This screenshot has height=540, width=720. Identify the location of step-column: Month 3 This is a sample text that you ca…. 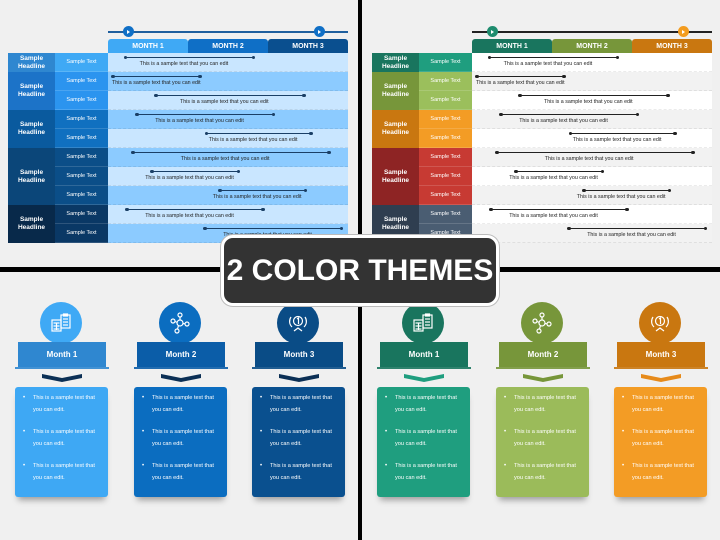
(654, 406).